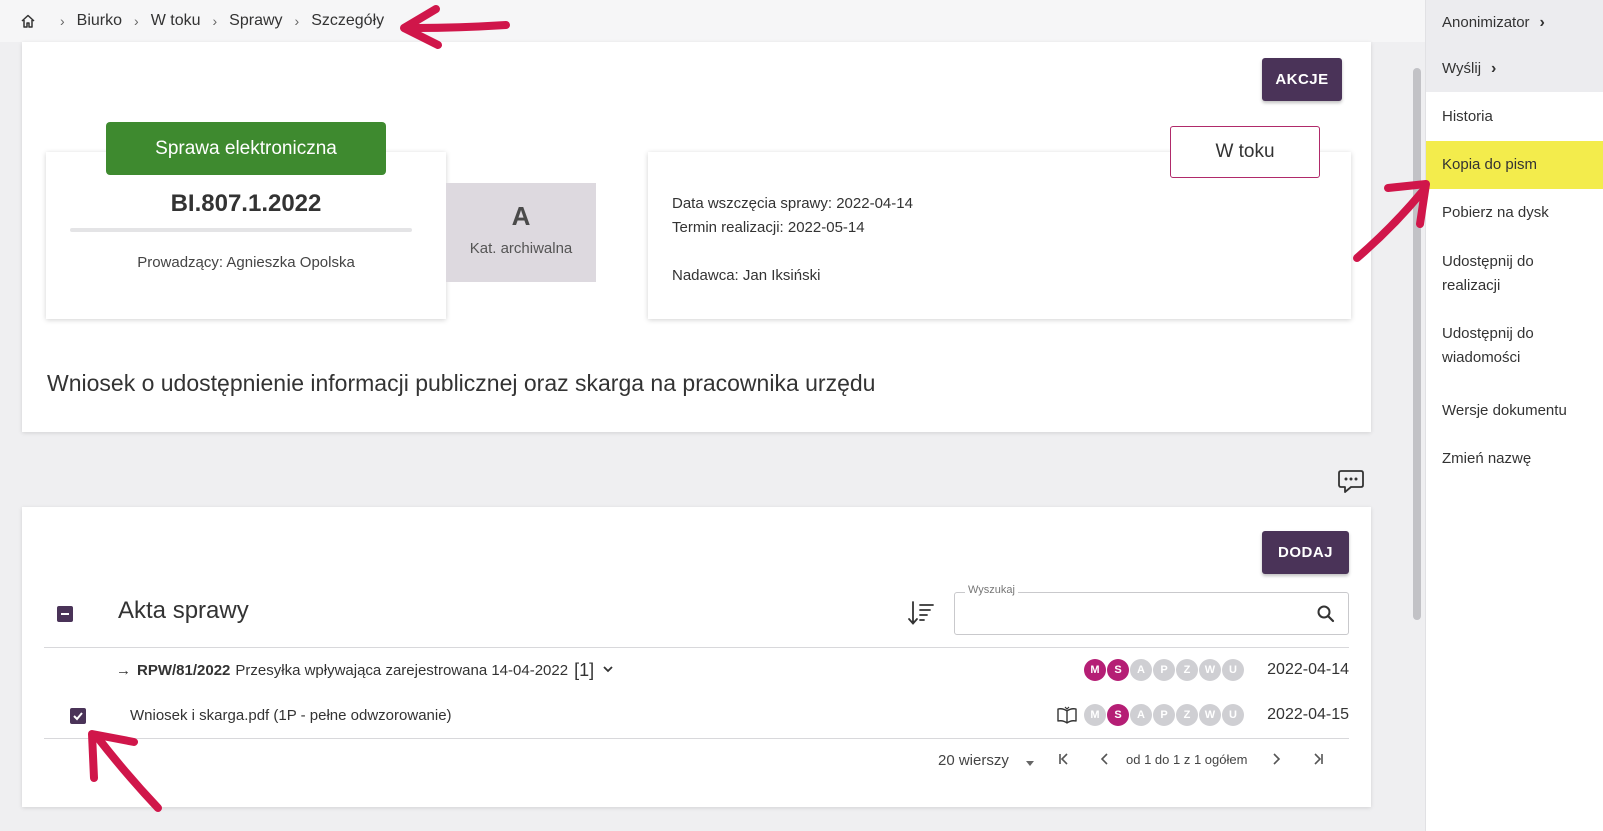 The image size is (1603, 831). I want to click on book-icon, so click(1067, 717).